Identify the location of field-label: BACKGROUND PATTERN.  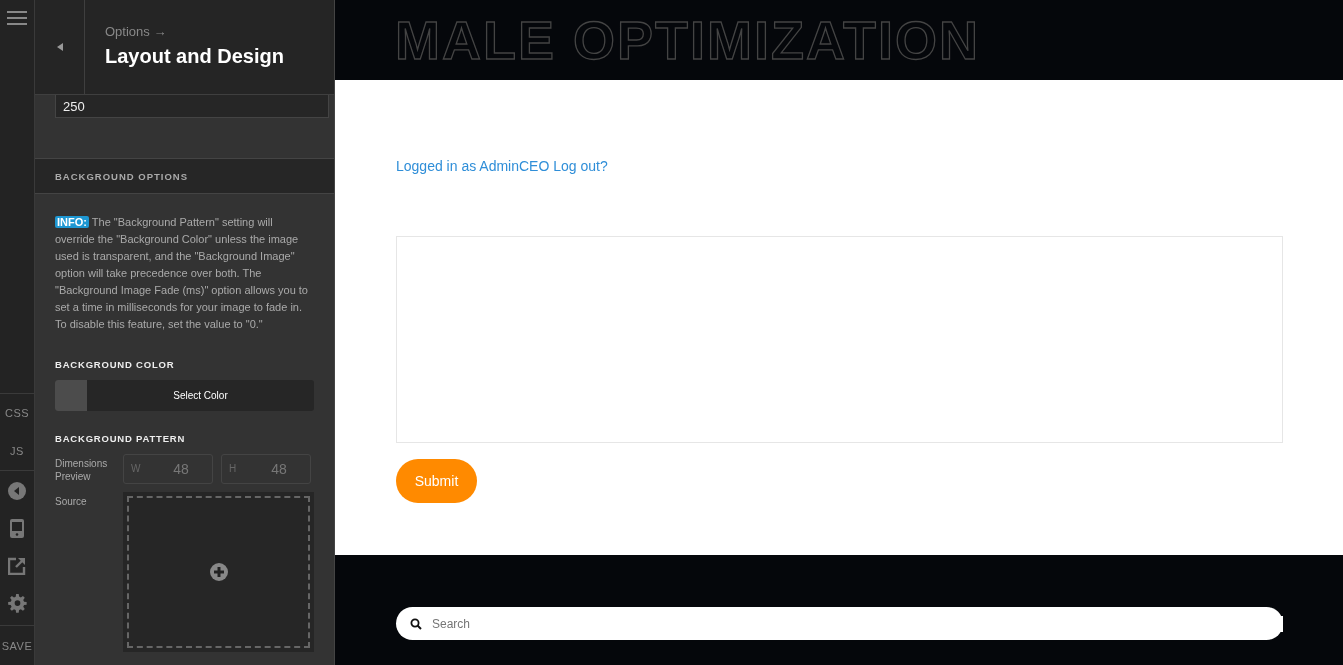
(121, 438).